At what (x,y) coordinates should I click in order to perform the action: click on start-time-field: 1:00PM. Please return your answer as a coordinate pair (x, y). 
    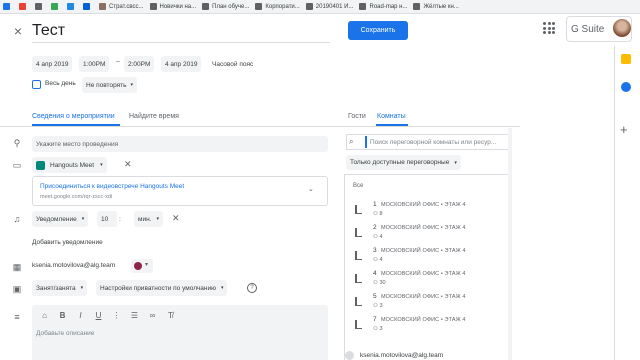
    Looking at the image, I should click on (94, 64).